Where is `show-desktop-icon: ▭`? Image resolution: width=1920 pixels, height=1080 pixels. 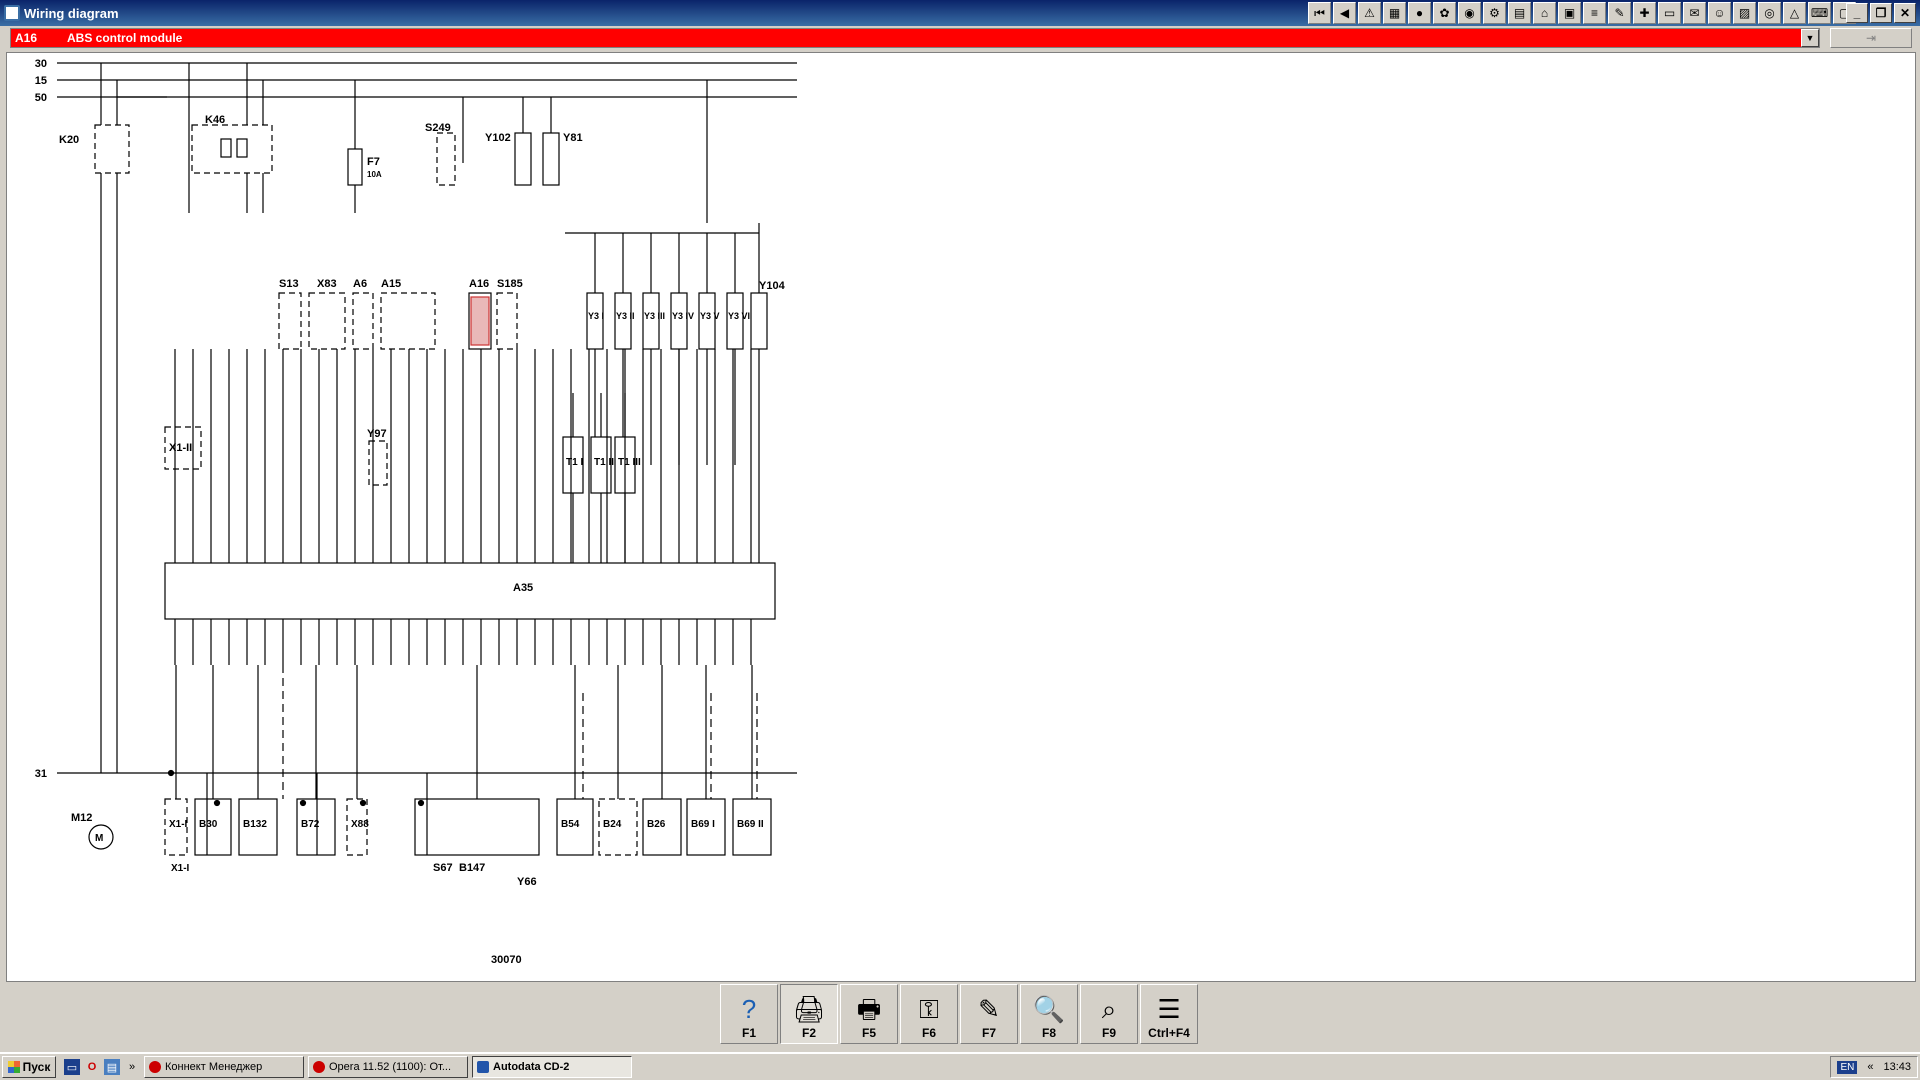
show-desktop-icon: ▭ is located at coordinates (72, 1067).